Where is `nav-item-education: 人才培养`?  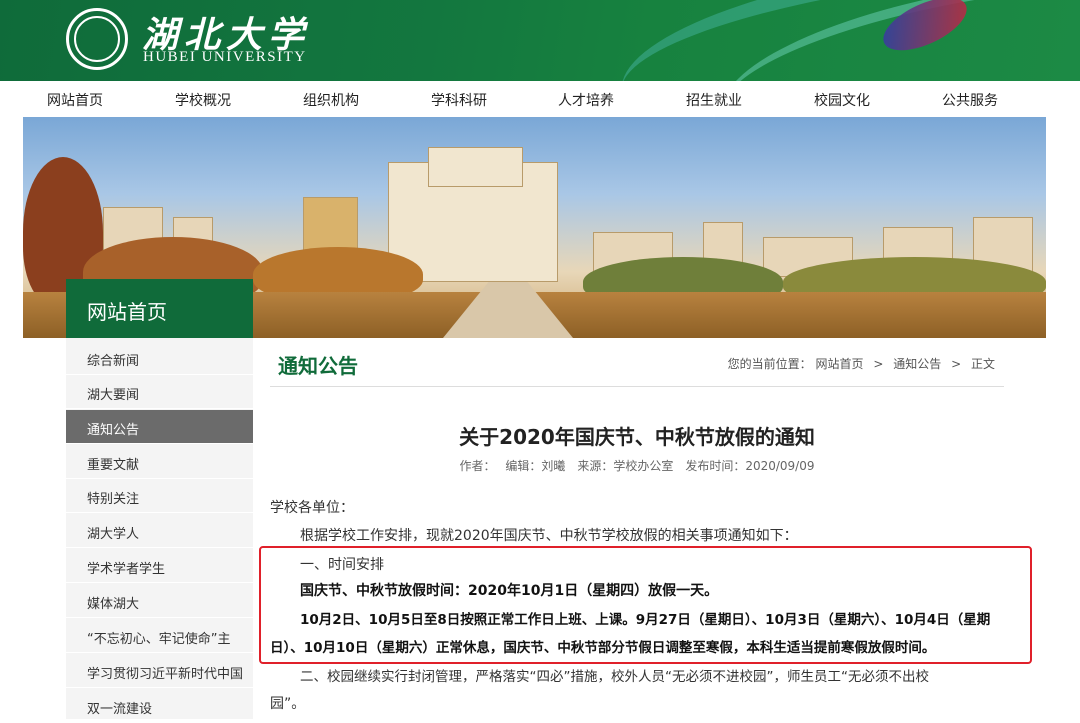 nav-item-education: 人才培养 is located at coordinates (586, 100).